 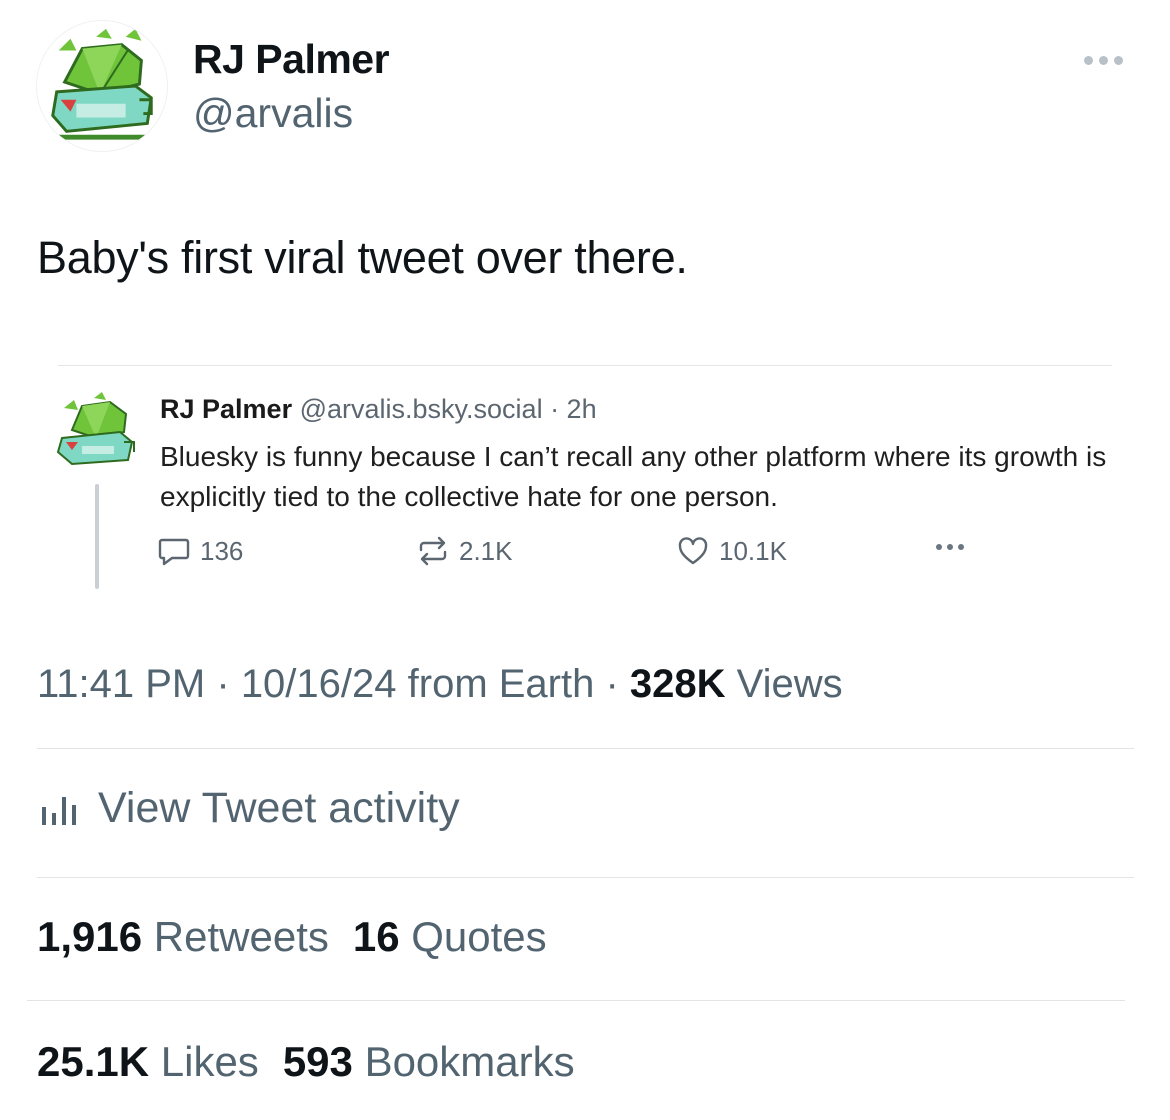 I want to click on author-name: RJ Palmer, so click(x=291, y=59).